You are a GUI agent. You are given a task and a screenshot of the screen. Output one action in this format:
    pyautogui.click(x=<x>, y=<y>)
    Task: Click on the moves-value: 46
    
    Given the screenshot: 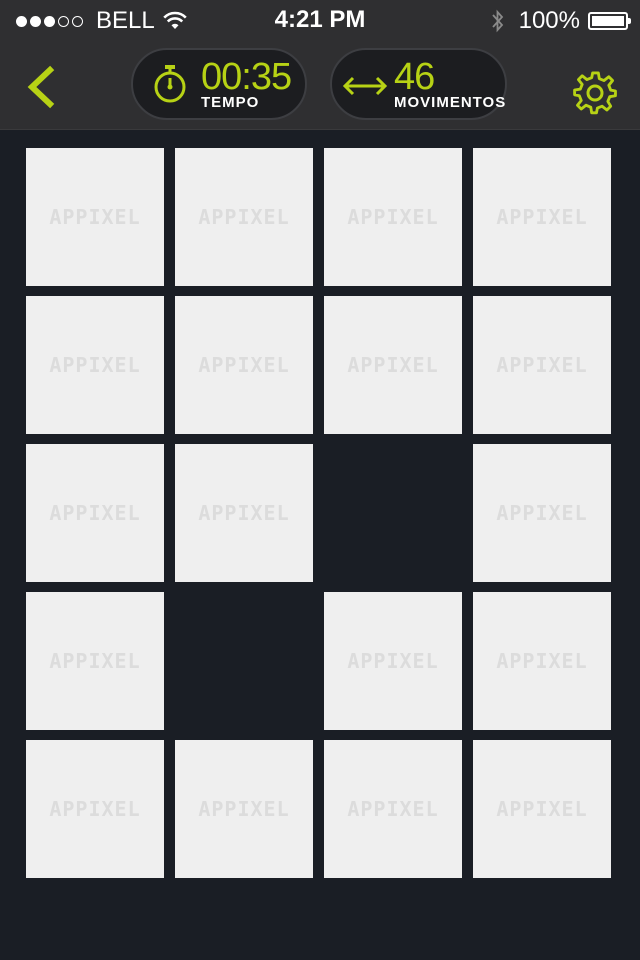 What is the action you would take?
    pyautogui.click(x=414, y=77)
    